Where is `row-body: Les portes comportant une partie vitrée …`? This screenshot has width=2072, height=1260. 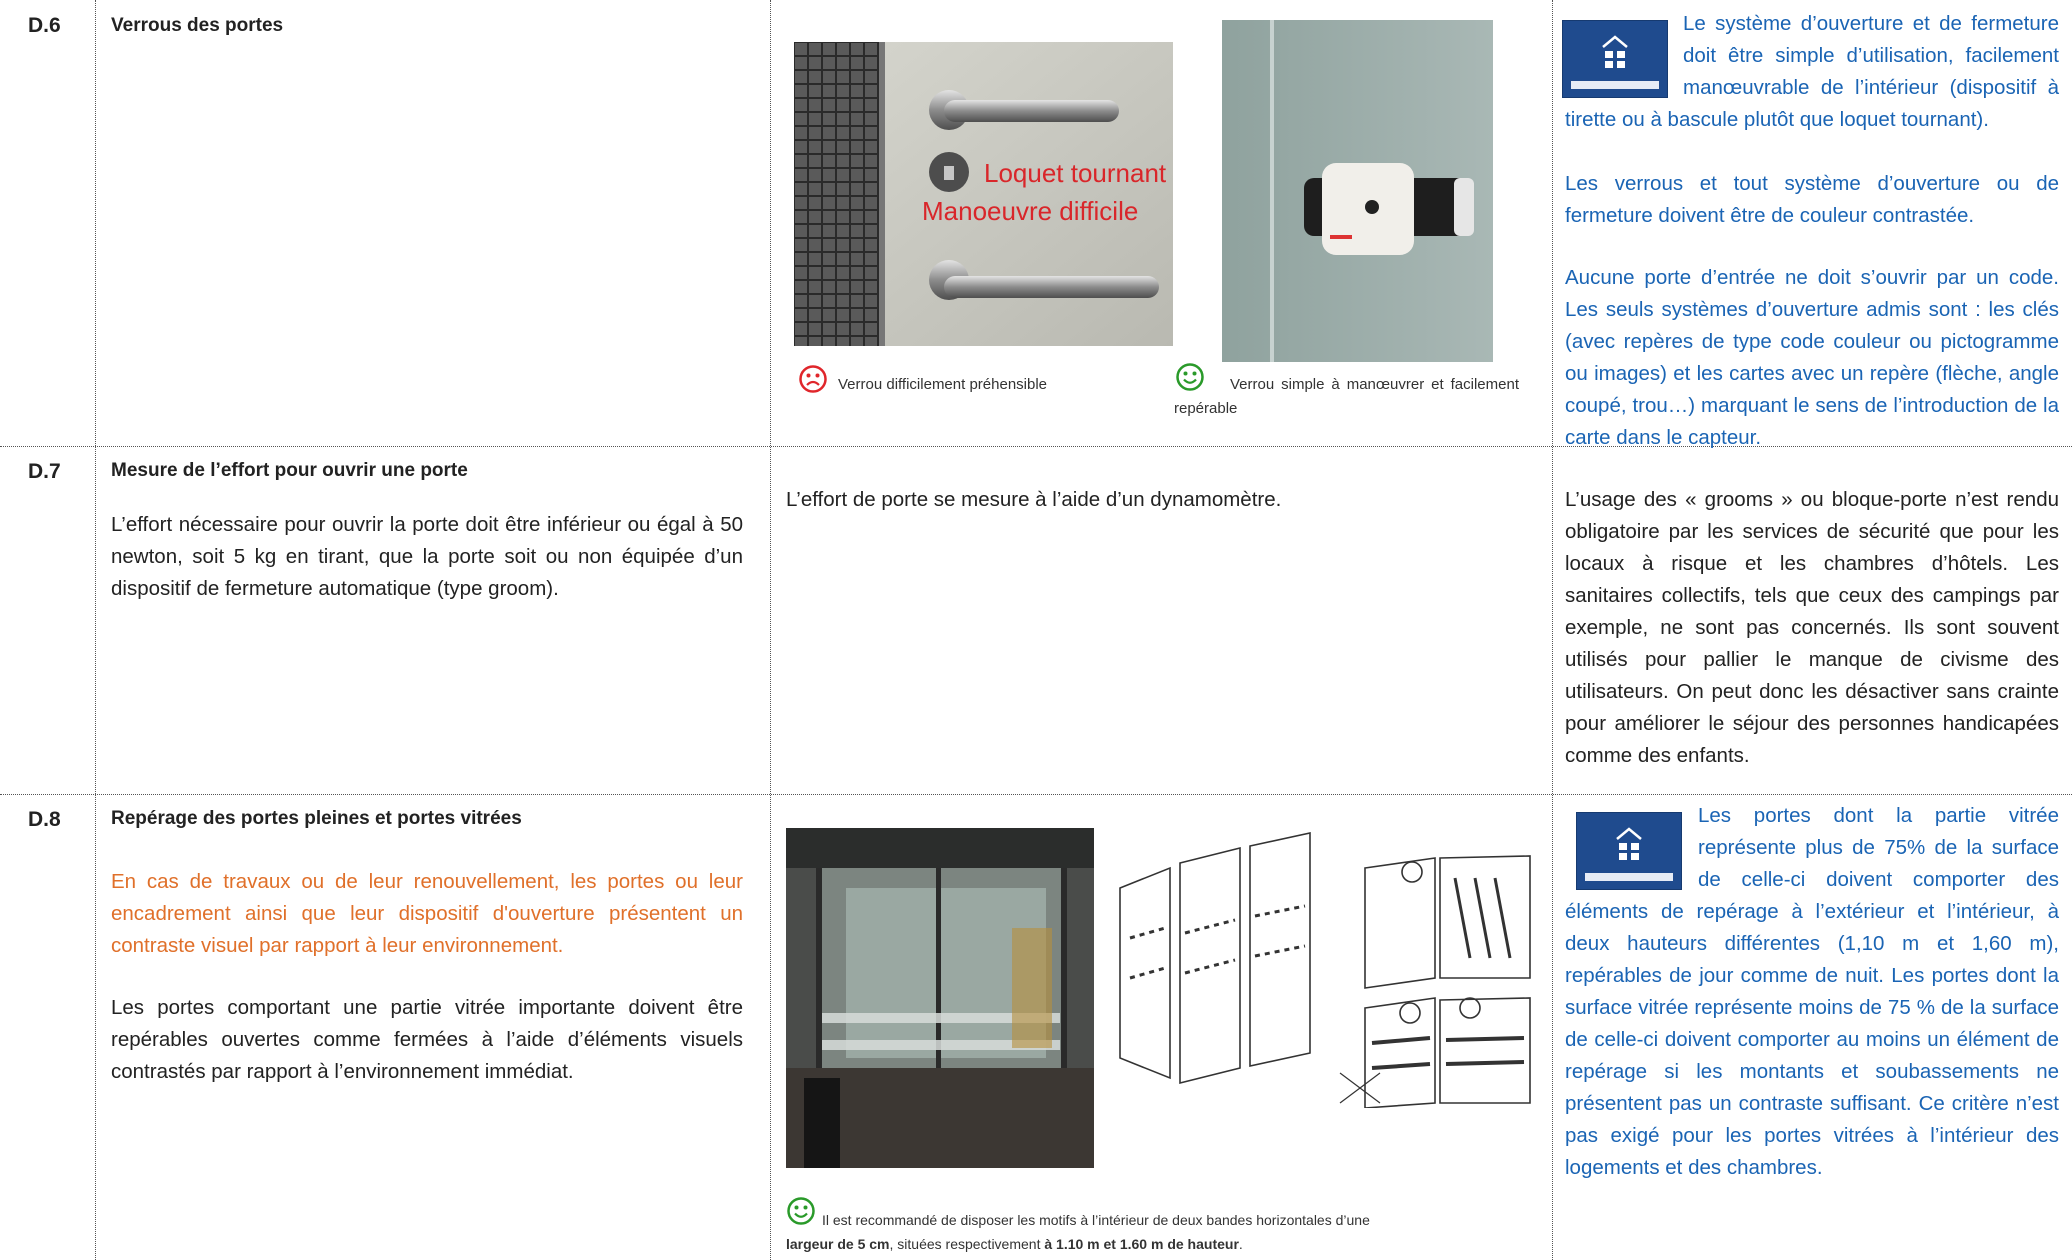
row-body: Les portes comportant une partie vitrée … is located at coordinates (427, 1039).